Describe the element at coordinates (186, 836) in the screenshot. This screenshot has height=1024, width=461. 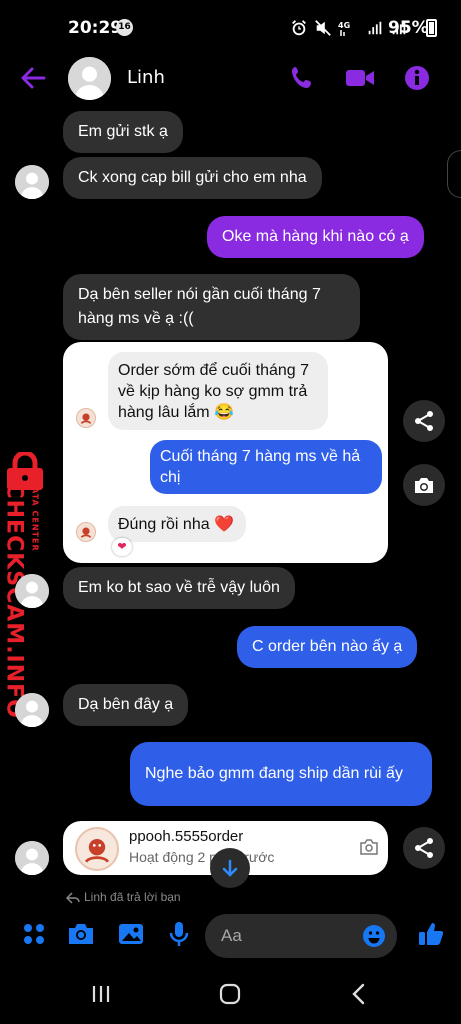
I see `profile-name: ppooh.5555order` at that location.